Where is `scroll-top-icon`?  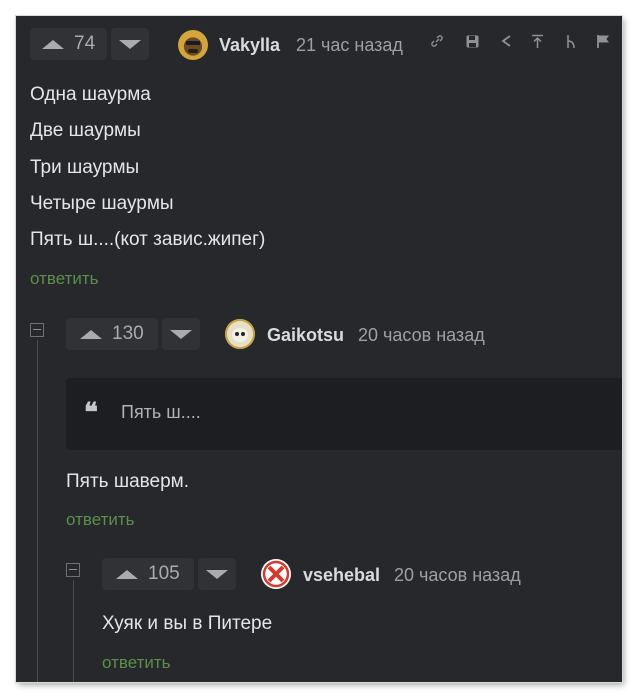 scroll-top-icon is located at coordinates (537, 41).